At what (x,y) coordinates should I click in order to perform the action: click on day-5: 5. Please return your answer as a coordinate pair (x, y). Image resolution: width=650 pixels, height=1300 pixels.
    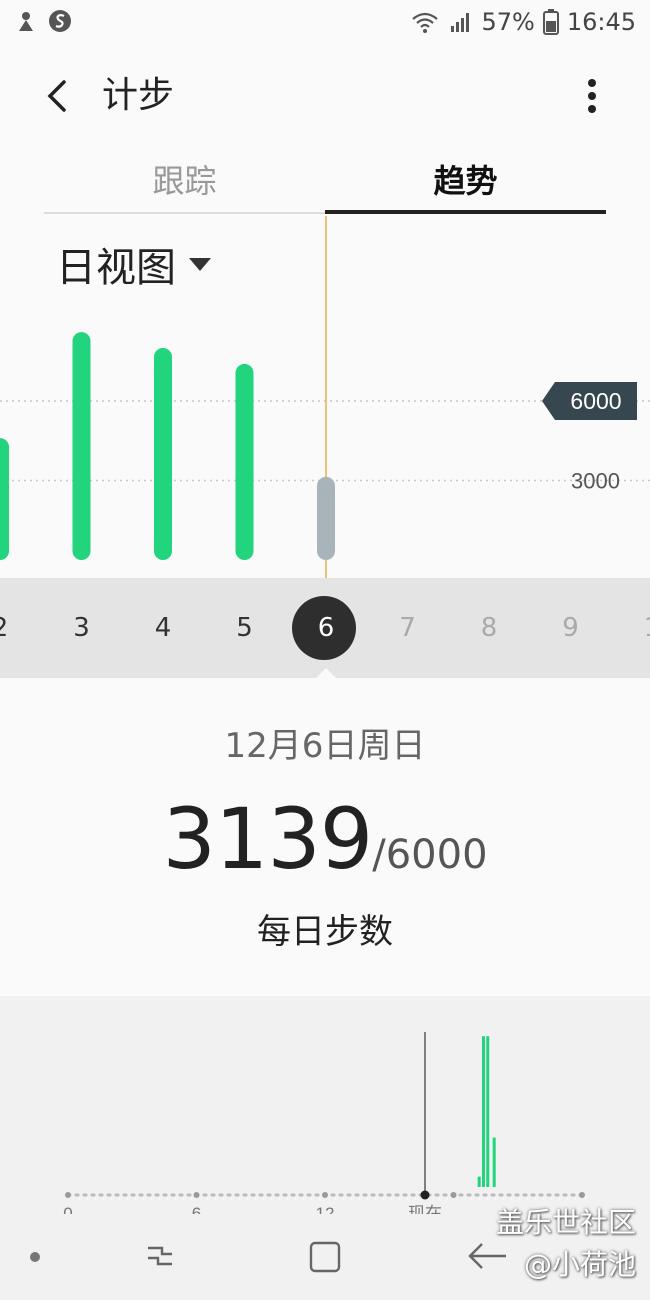
    Looking at the image, I should click on (244, 628).